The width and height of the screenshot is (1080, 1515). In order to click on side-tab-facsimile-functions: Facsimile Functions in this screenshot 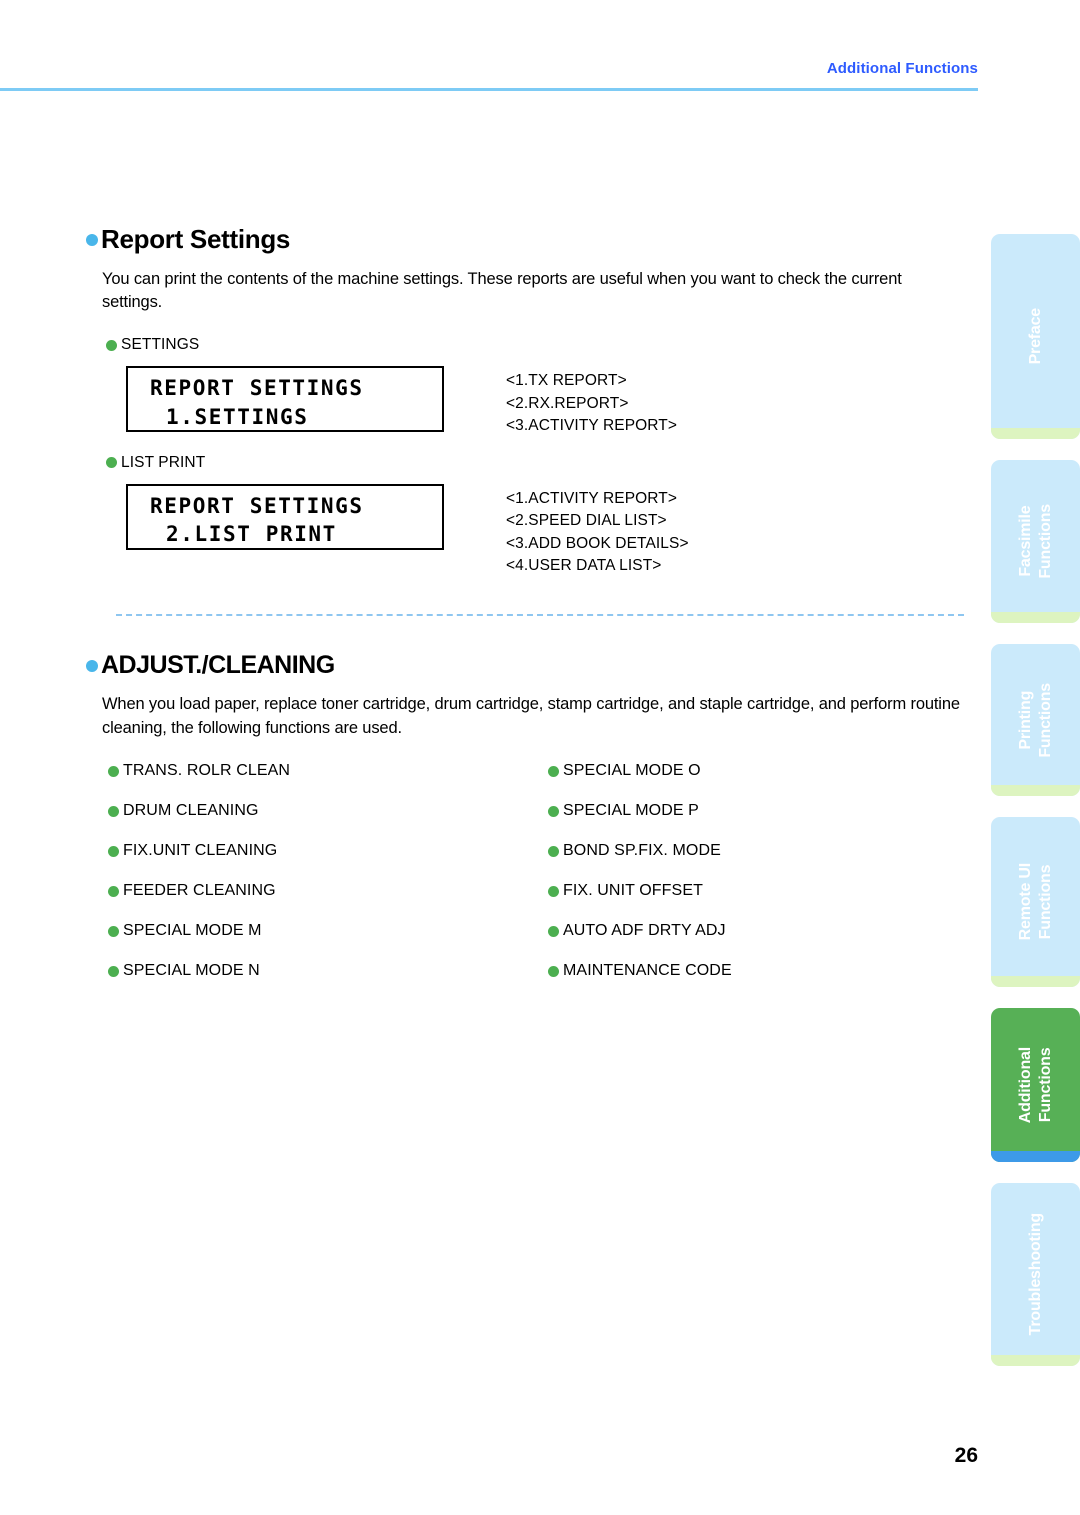, I will do `click(1035, 541)`.